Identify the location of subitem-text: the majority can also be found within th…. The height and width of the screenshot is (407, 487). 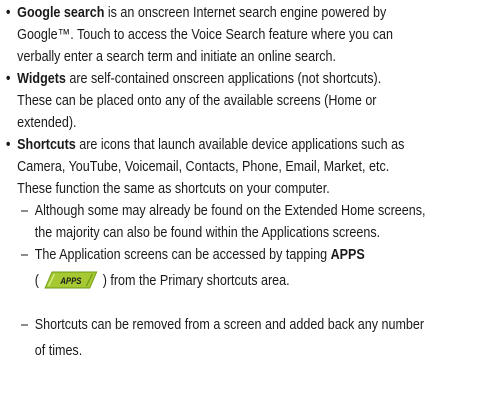
(207, 233).